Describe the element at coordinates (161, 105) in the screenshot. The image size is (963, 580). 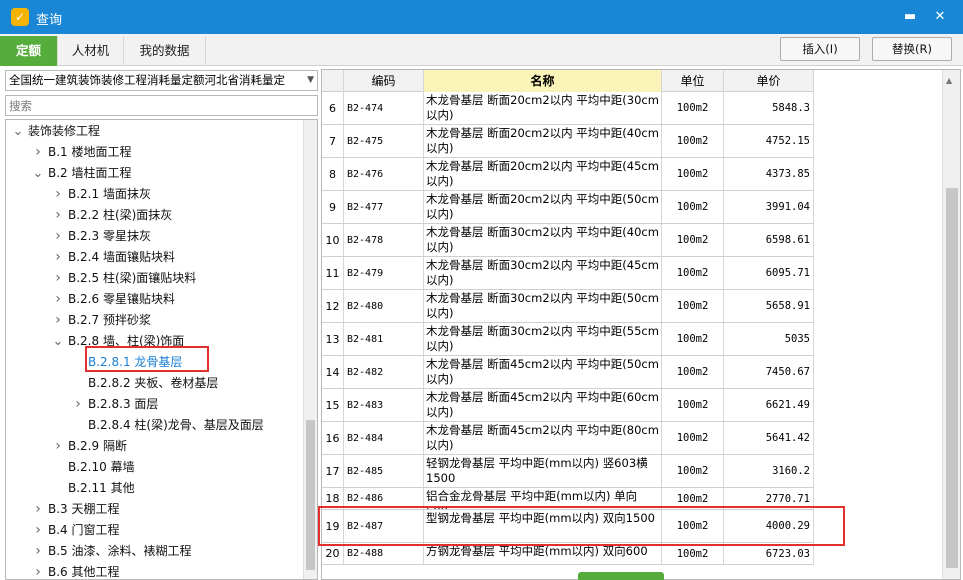
I see `search-input` at that location.